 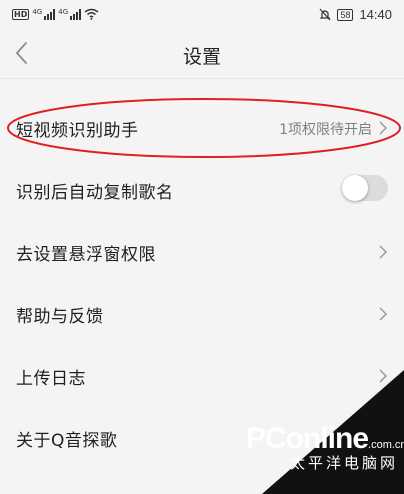 What do you see at coordinates (202, 189) in the screenshot?
I see `setting-auto-copy-song: 识别后自动复制歌名` at bounding box center [202, 189].